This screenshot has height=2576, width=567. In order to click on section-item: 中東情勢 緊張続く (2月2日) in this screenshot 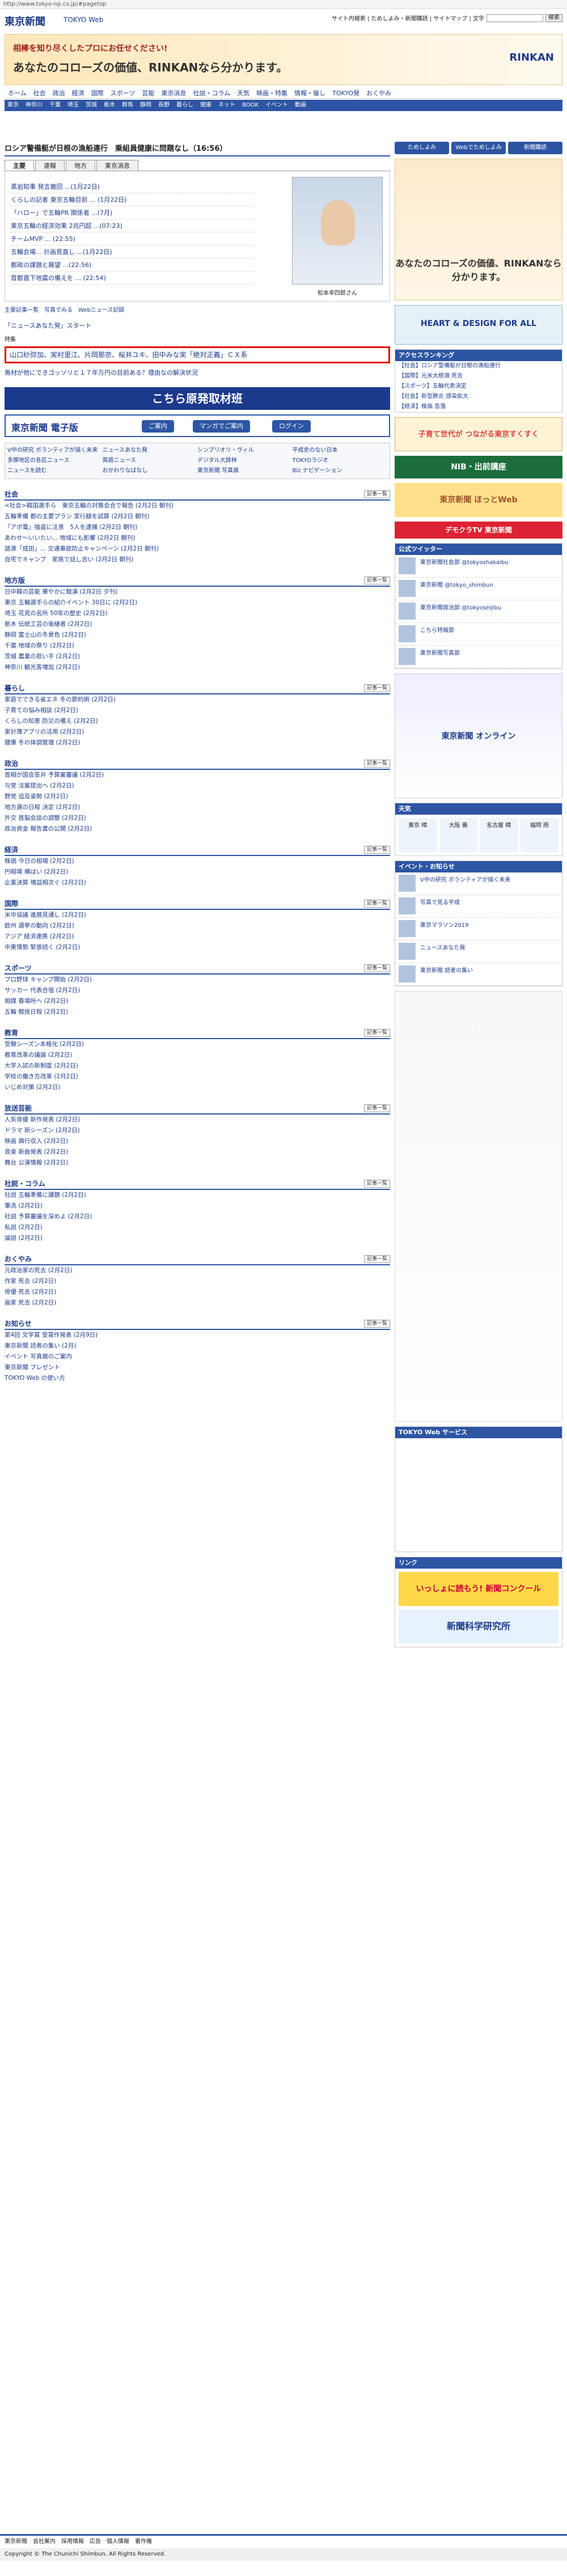, I will do `click(197, 948)`.